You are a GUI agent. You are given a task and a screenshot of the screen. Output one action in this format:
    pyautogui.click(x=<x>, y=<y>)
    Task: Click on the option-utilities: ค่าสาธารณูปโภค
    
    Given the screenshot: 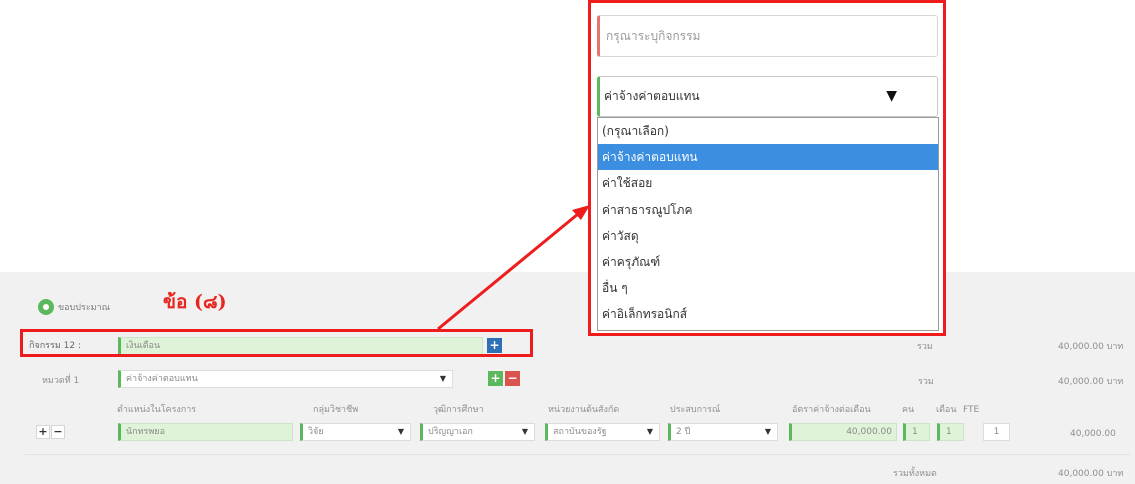 What is the action you would take?
    pyautogui.click(x=768, y=210)
    